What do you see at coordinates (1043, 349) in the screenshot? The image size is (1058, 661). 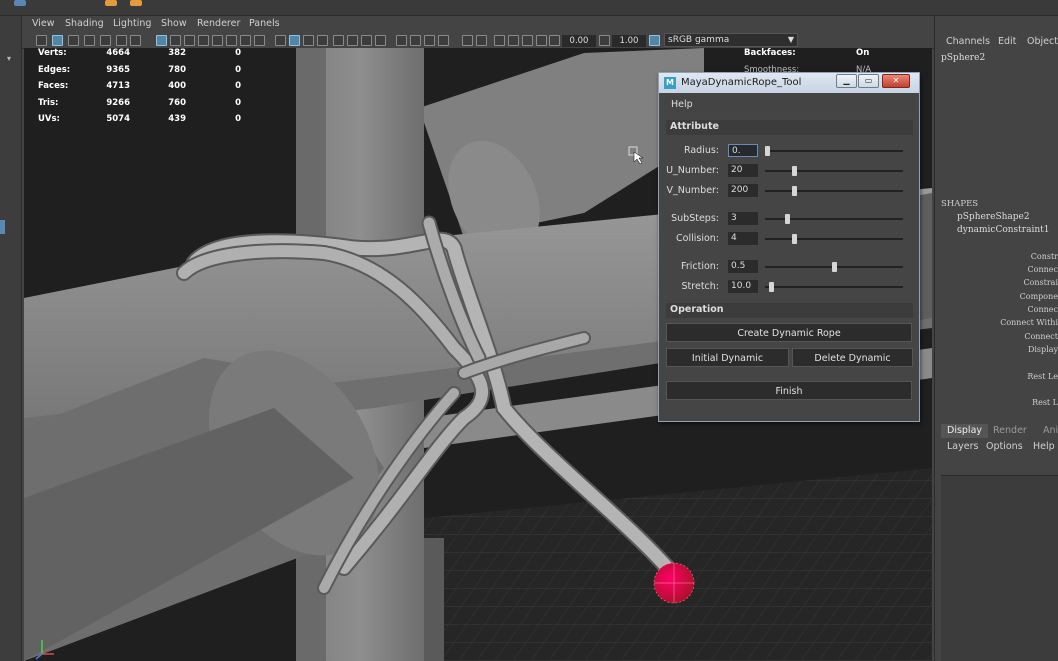 I see `attribute-label: Display` at bounding box center [1043, 349].